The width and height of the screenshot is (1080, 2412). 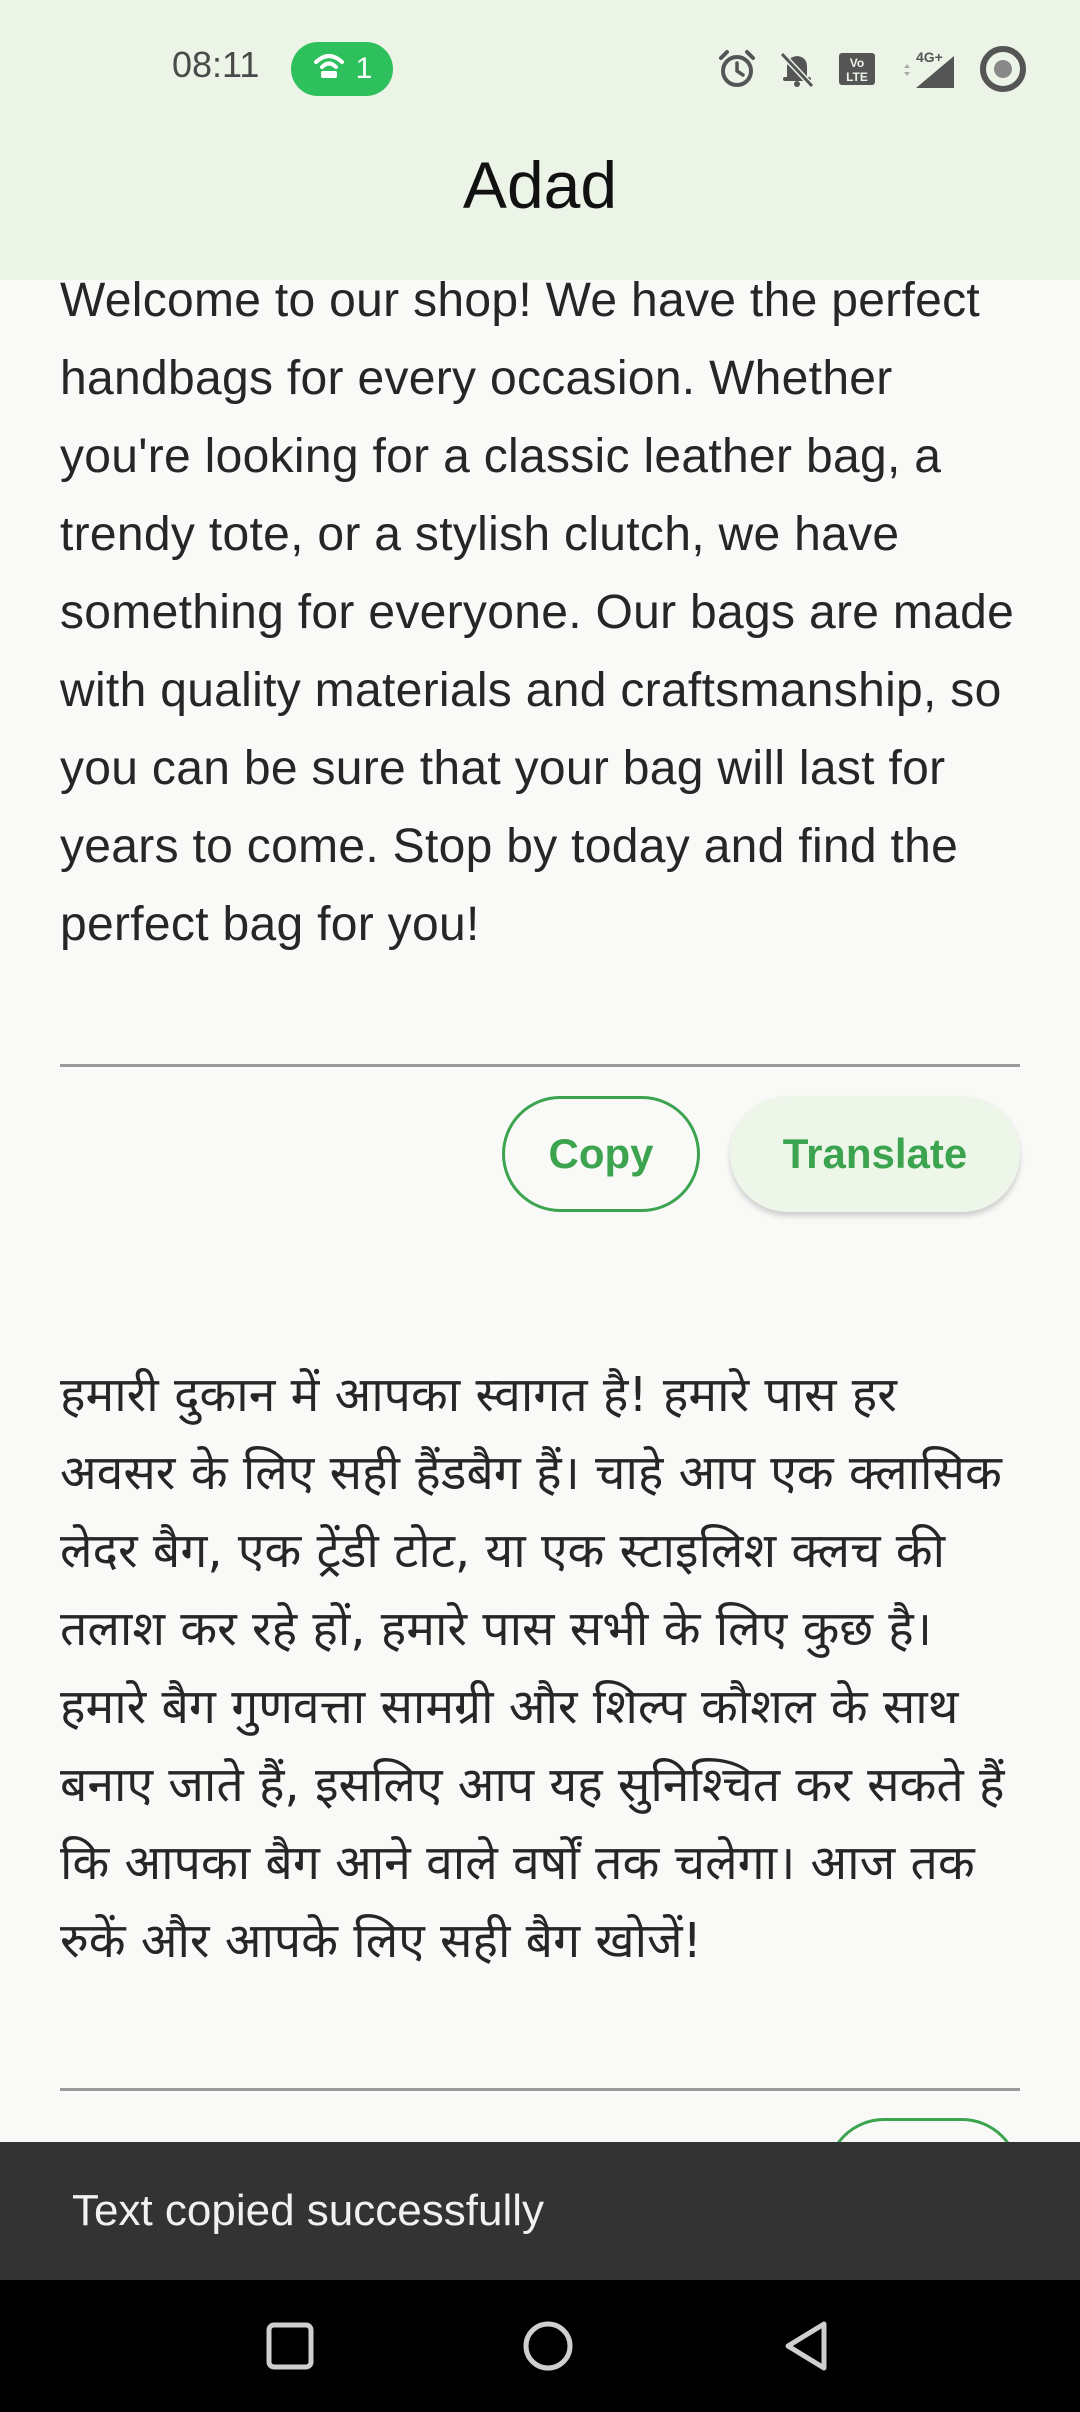 What do you see at coordinates (216, 64) in the screenshot?
I see `status-time: 08:11` at bounding box center [216, 64].